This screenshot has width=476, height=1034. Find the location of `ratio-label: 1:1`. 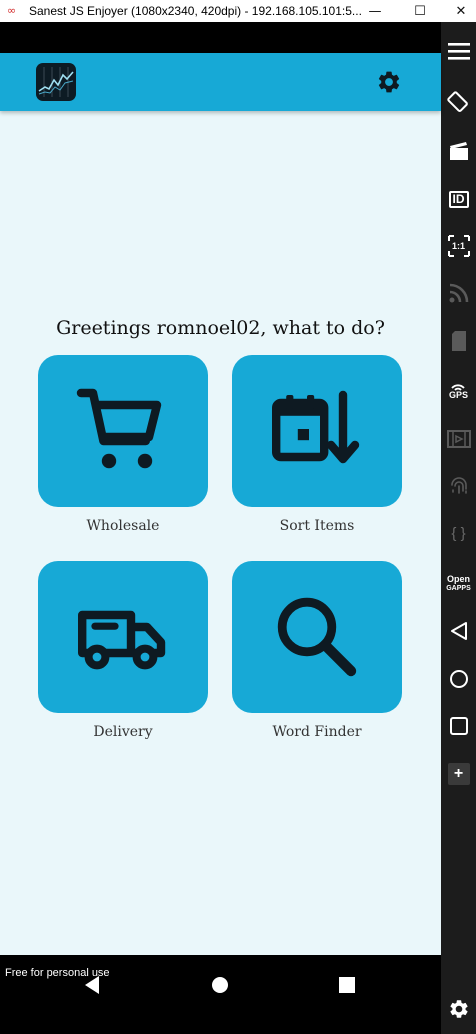

ratio-label: 1:1 is located at coordinates (458, 245).